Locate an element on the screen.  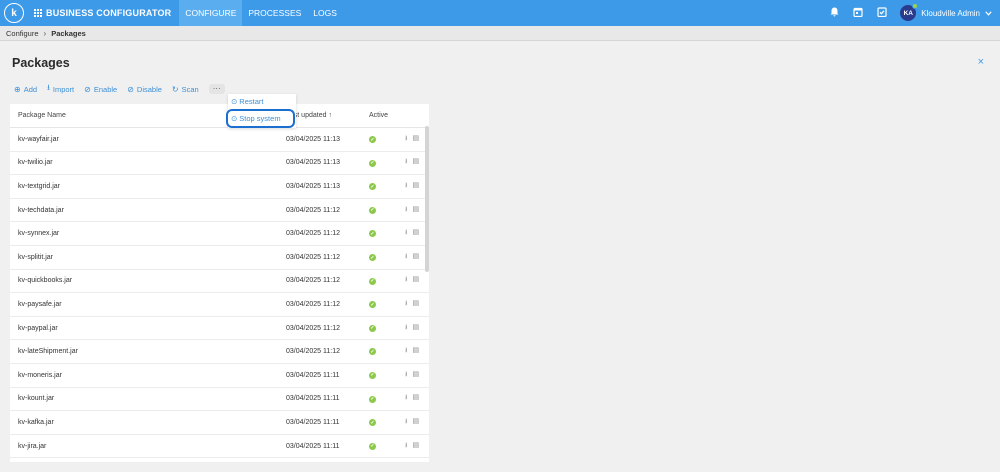
table-row: kv-twilio.jar 03/04/2025 11:13 ✓ ⭳ ▤ is located at coordinates (219, 164).